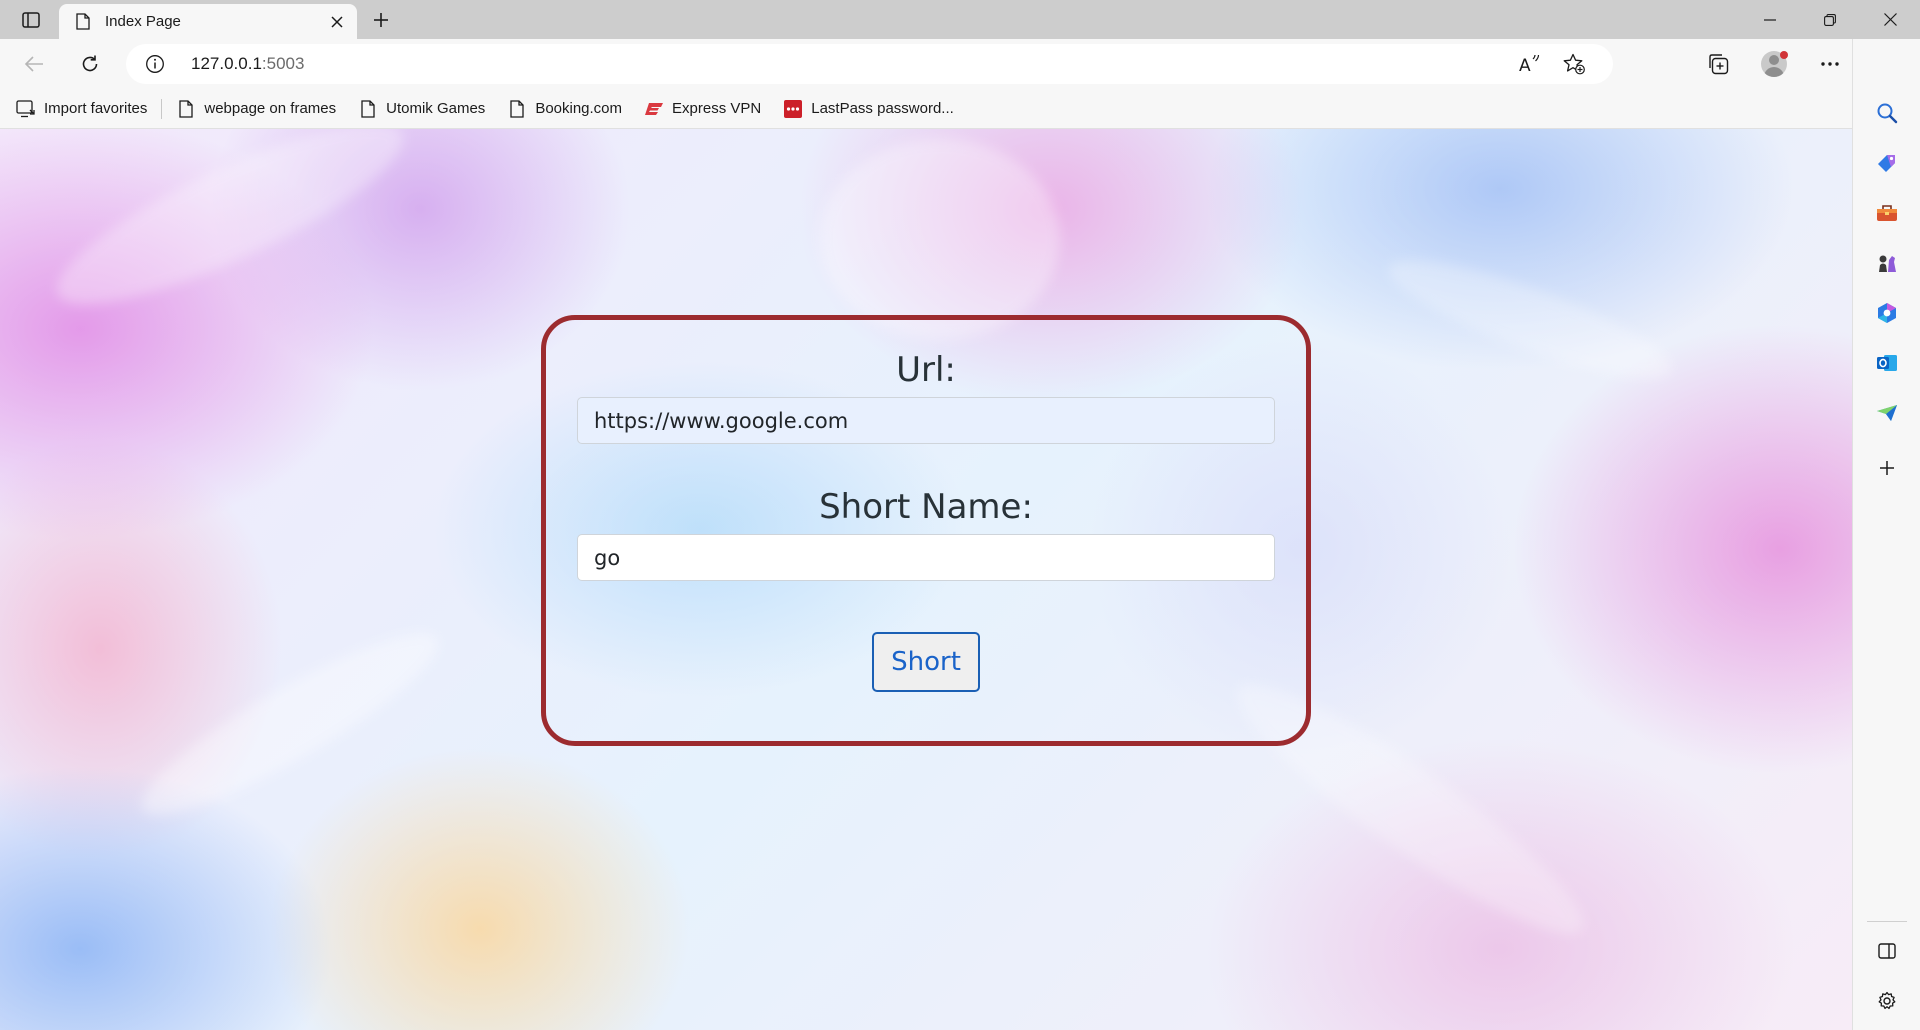 Image resolution: width=1920 pixels, height=1030 pixels. I want to click on url-text: 127.0.0.1:5003, so click(247, 64).